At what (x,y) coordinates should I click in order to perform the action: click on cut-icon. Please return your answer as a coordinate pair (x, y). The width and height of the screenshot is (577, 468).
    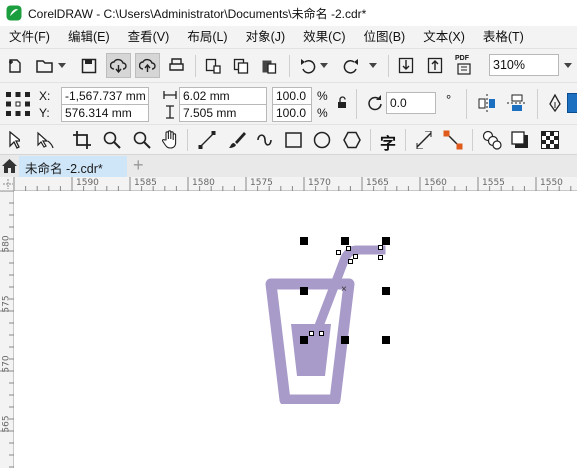
    Looking at the image, I should click on (213, 66).